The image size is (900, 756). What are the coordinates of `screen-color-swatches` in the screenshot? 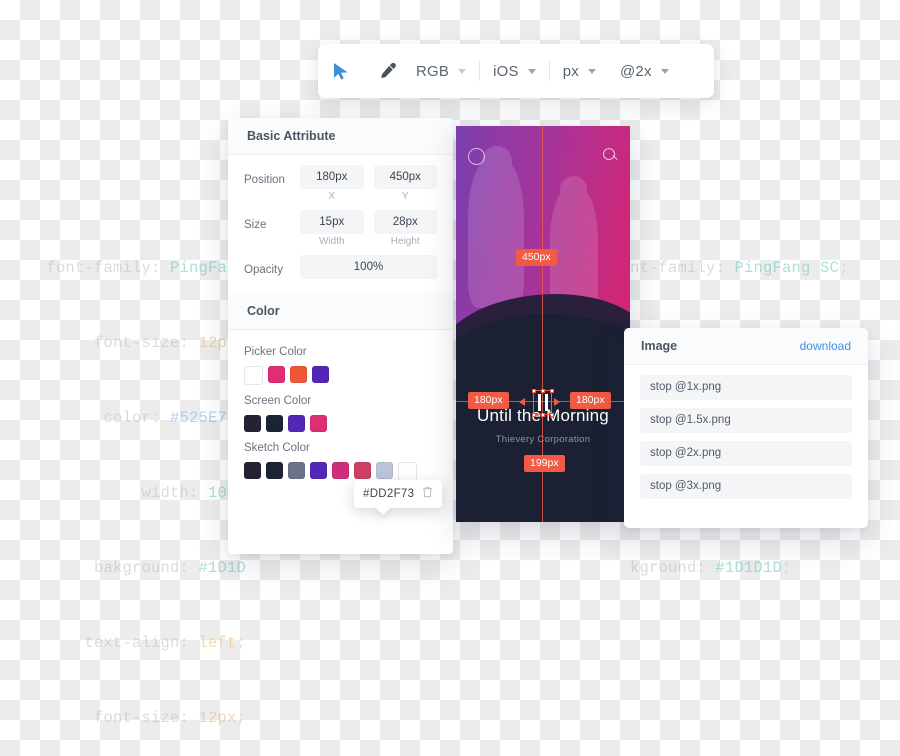 It's located at (340, 423).